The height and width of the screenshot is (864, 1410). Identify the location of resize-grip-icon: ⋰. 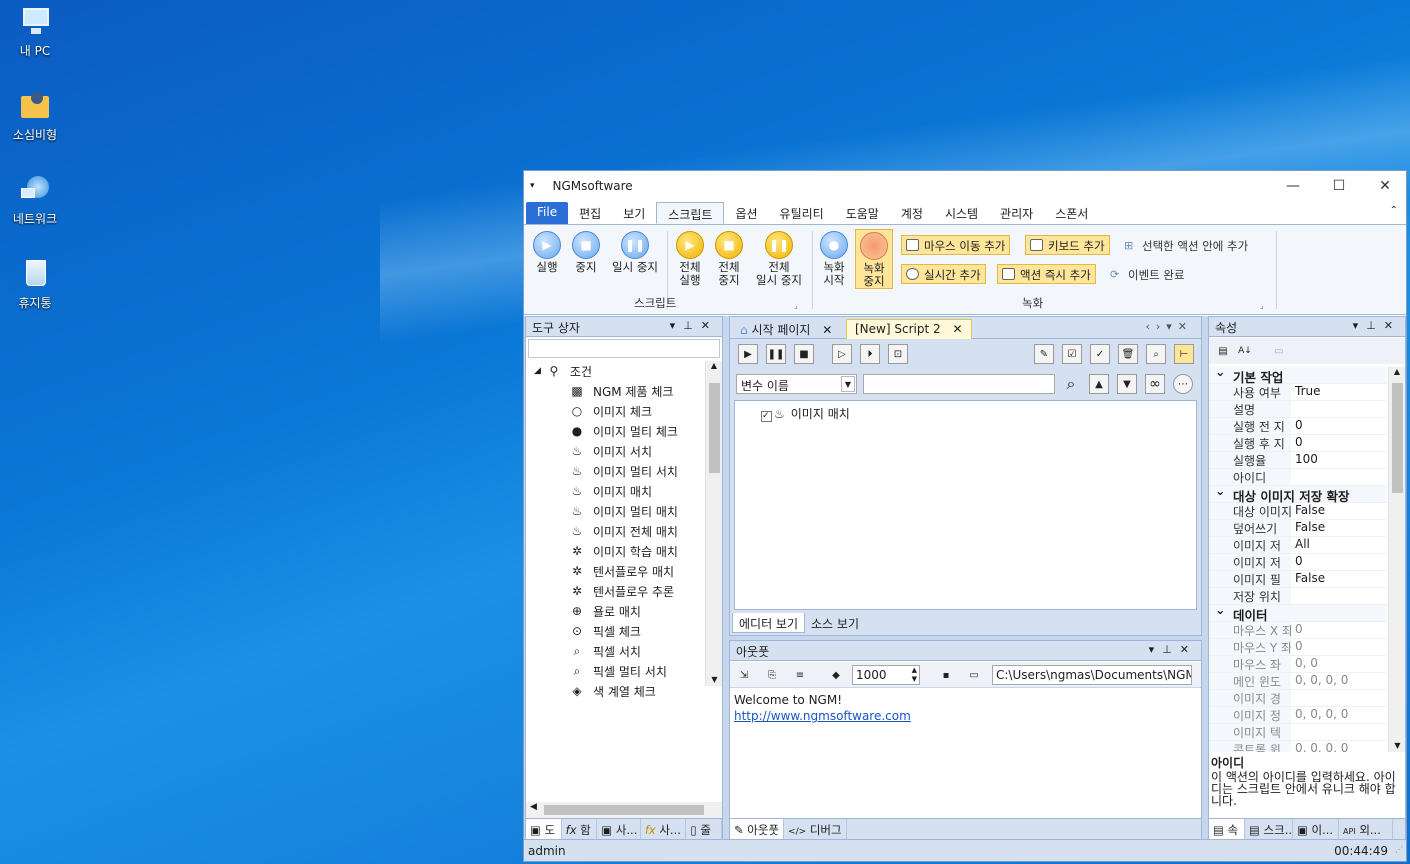
(1399, 849).